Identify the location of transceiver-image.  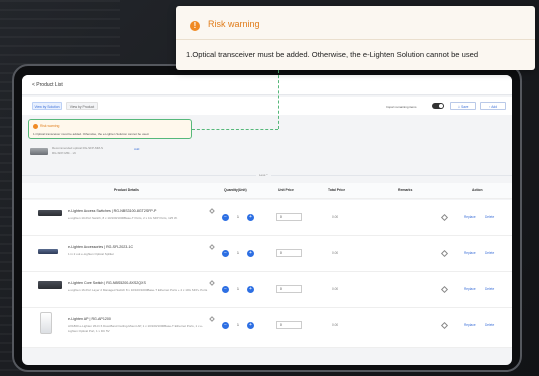
(39, 151).